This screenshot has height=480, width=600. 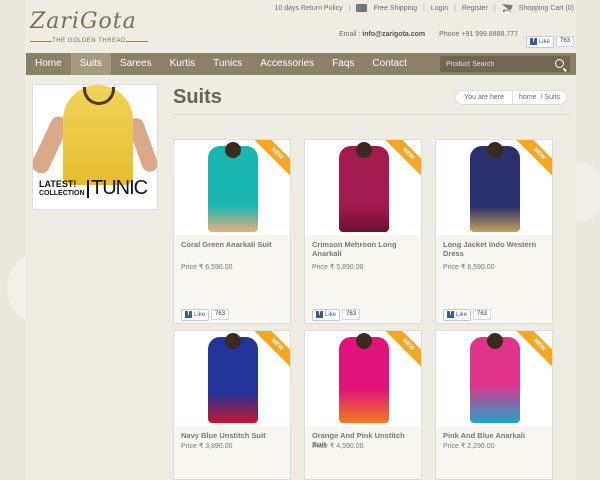 I want to click on banner-tunic: TUNIC, so click(x=119, y=188).